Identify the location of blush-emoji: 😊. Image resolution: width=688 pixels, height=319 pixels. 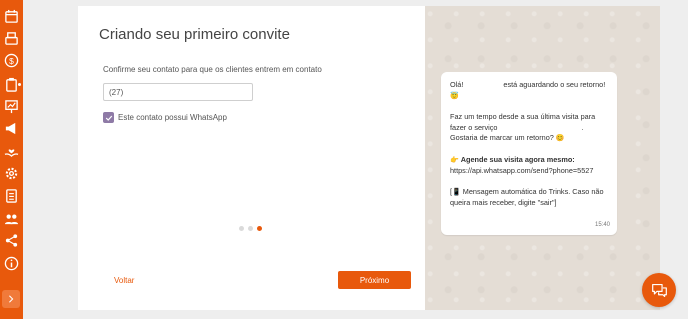
(560, 138).